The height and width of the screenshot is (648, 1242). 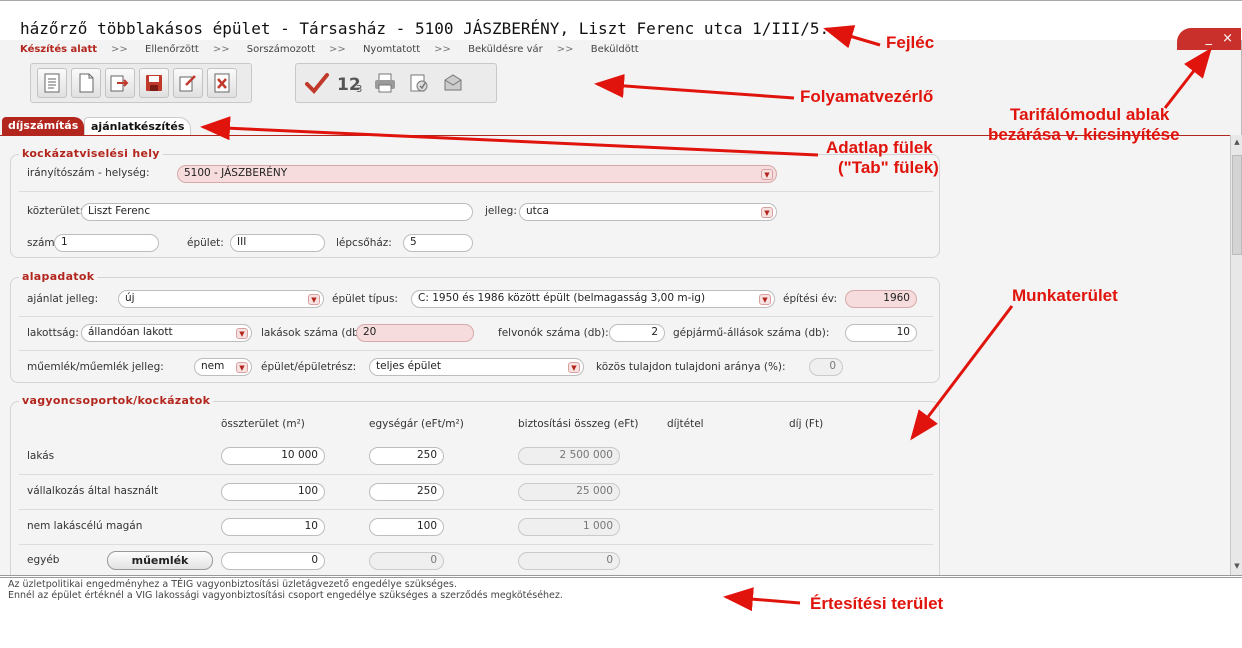 I want to click on arrow-header, so click(x=852, y=37).